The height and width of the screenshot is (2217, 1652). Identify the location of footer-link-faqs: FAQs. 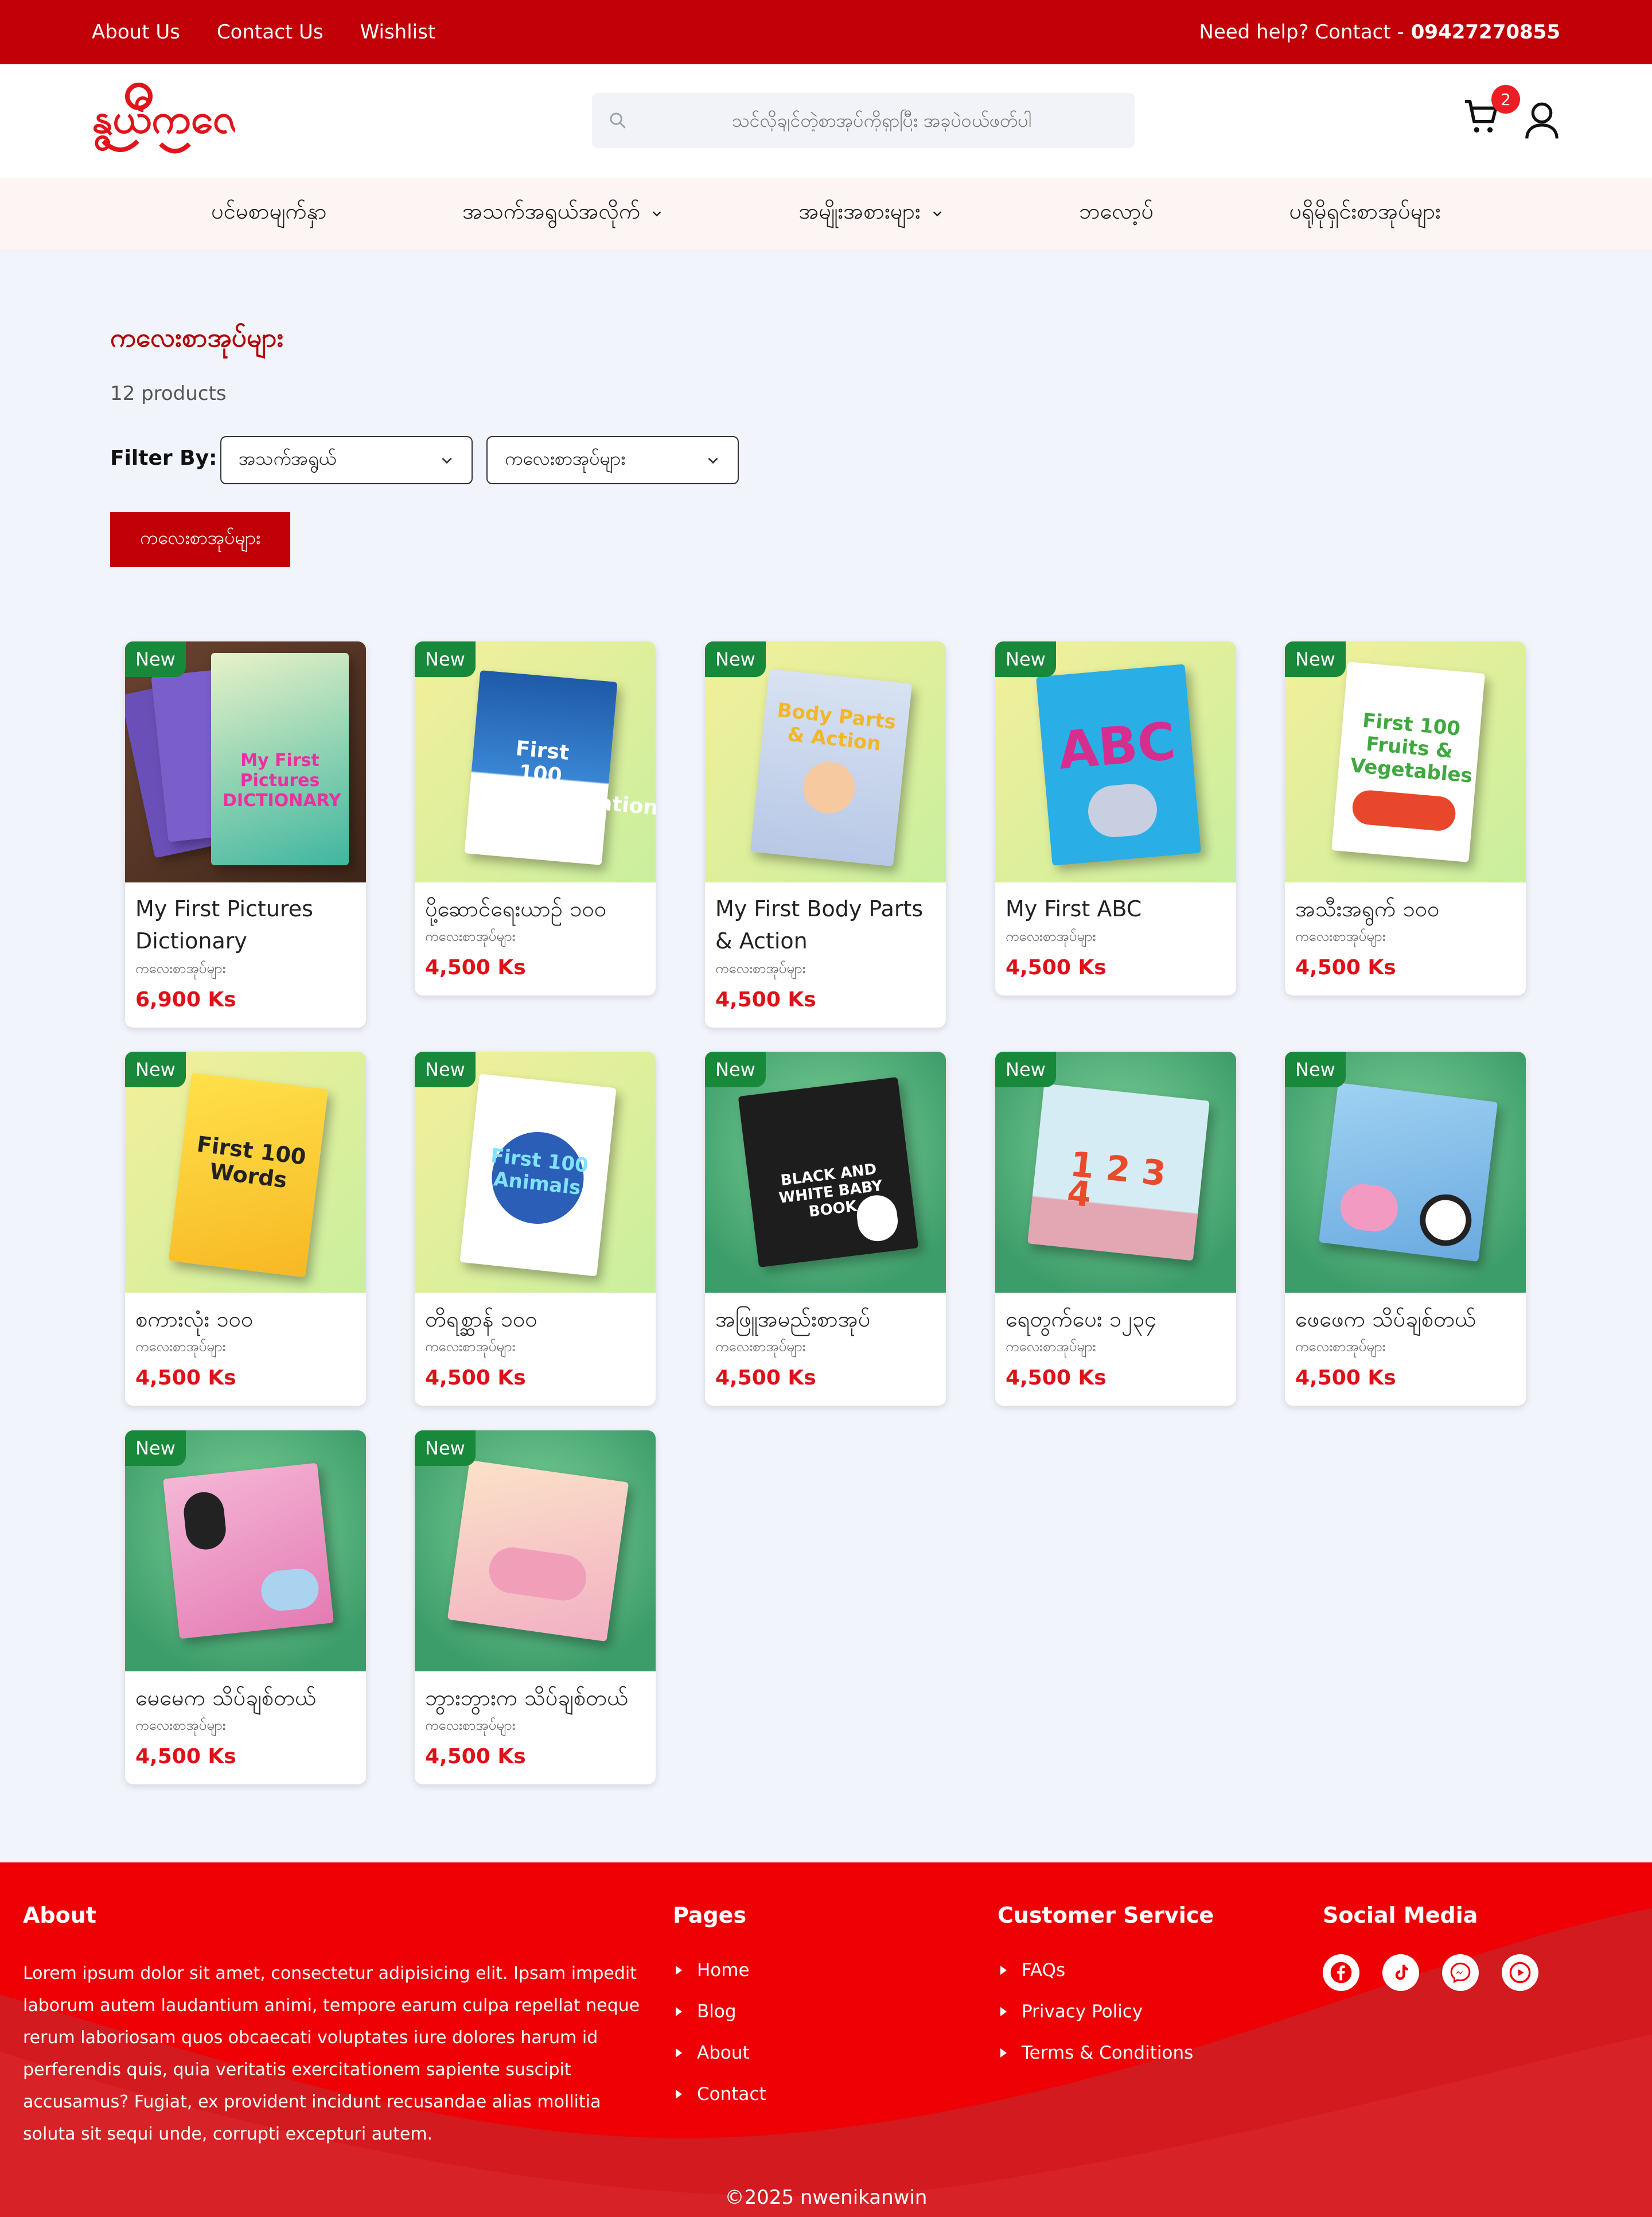
(1096, 1971).